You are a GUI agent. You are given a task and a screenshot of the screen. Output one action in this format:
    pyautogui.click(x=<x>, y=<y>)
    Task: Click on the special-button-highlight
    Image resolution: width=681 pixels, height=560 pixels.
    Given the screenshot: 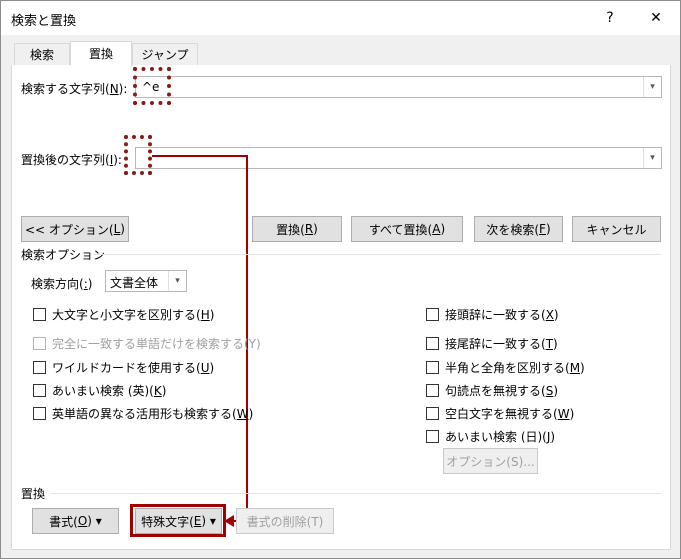 What is the action you would take?
    pyautogui.click(x=178, y=520)
    